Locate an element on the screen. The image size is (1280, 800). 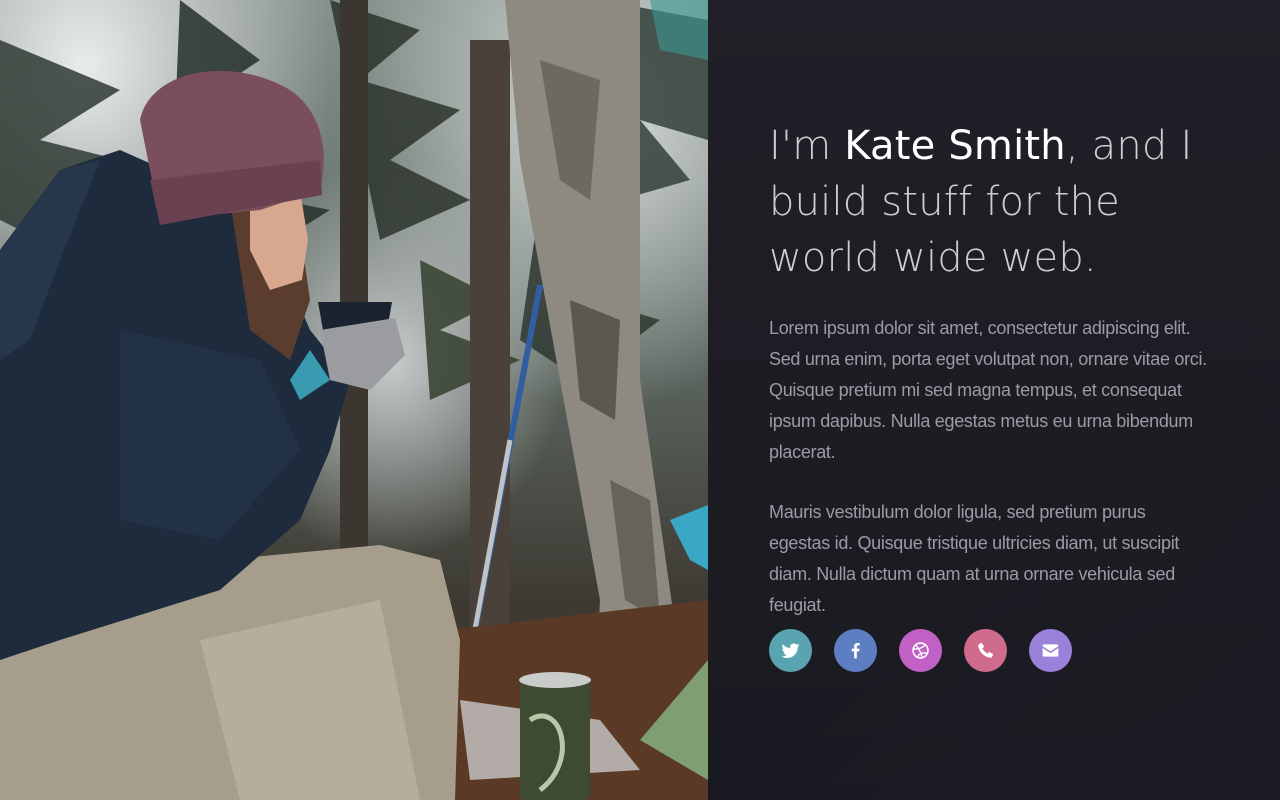
facebook-button is located at coordinates (855, 650).